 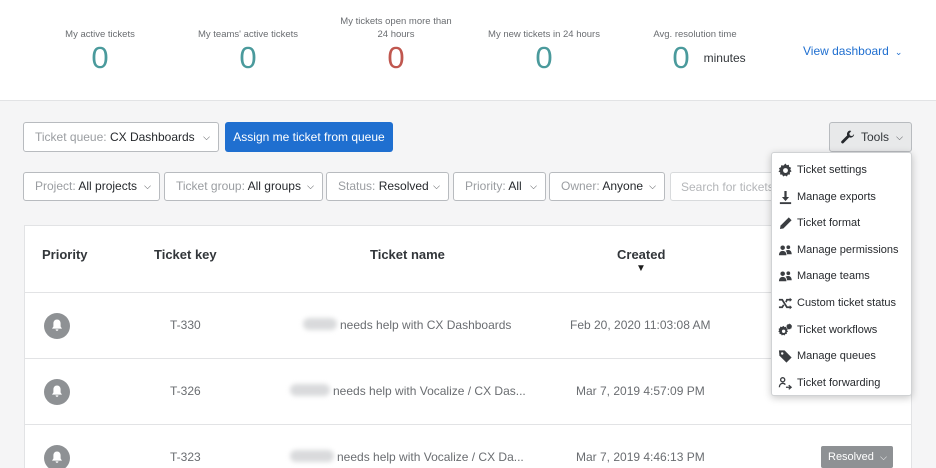 I want to click on sort-descending-icon: ▼, so click(x=641, y=268).